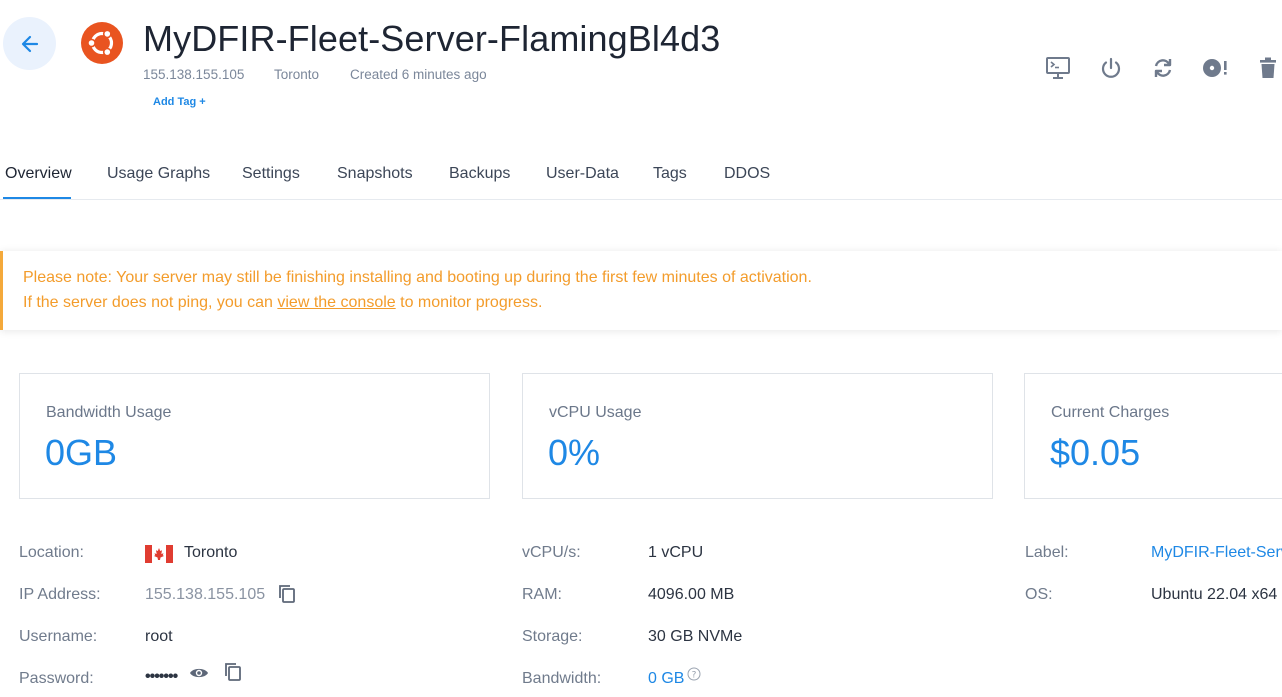 Image resolution: width=1282 pixels, height=697 pixels. What do you see at coordinates (1153, 436) in the screenshot?
I see `current-charges-card: Current Charges $0.05` at bounding box center [1153, 436].